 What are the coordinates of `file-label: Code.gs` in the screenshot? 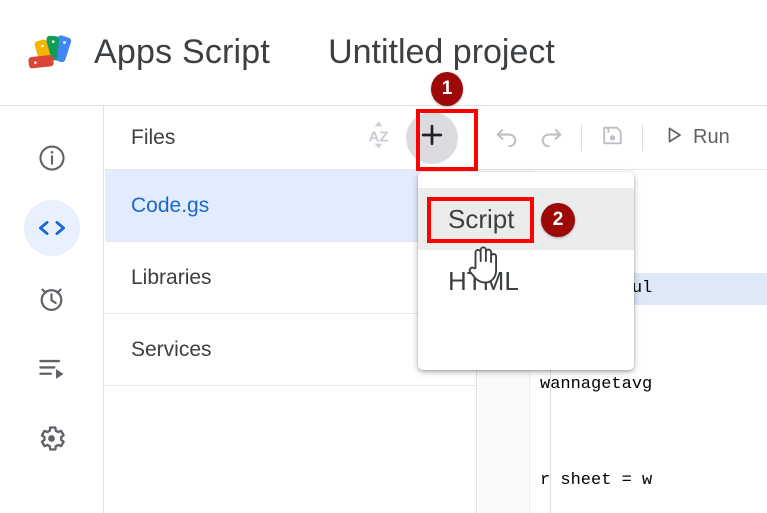 It's located at (170, 205).